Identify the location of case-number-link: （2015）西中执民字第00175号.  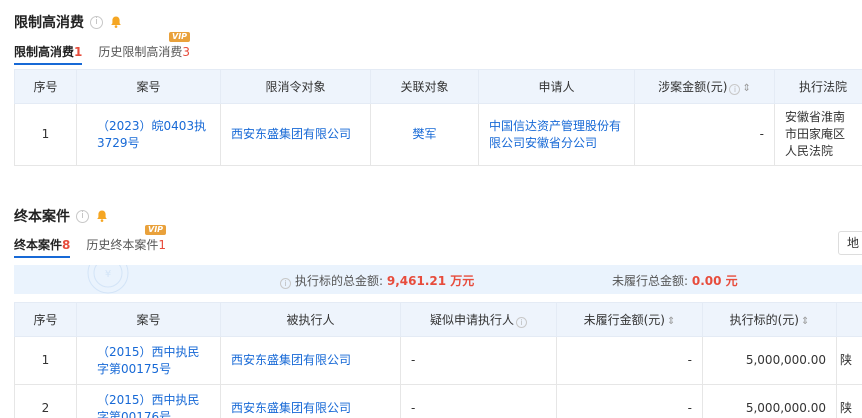
(148, 360).